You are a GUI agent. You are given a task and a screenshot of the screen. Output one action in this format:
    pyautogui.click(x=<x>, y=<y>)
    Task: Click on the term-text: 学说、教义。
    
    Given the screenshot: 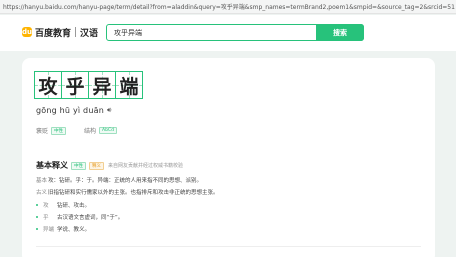 What is the action you would take?
    pyautogui.click(x=74, y=230)
    